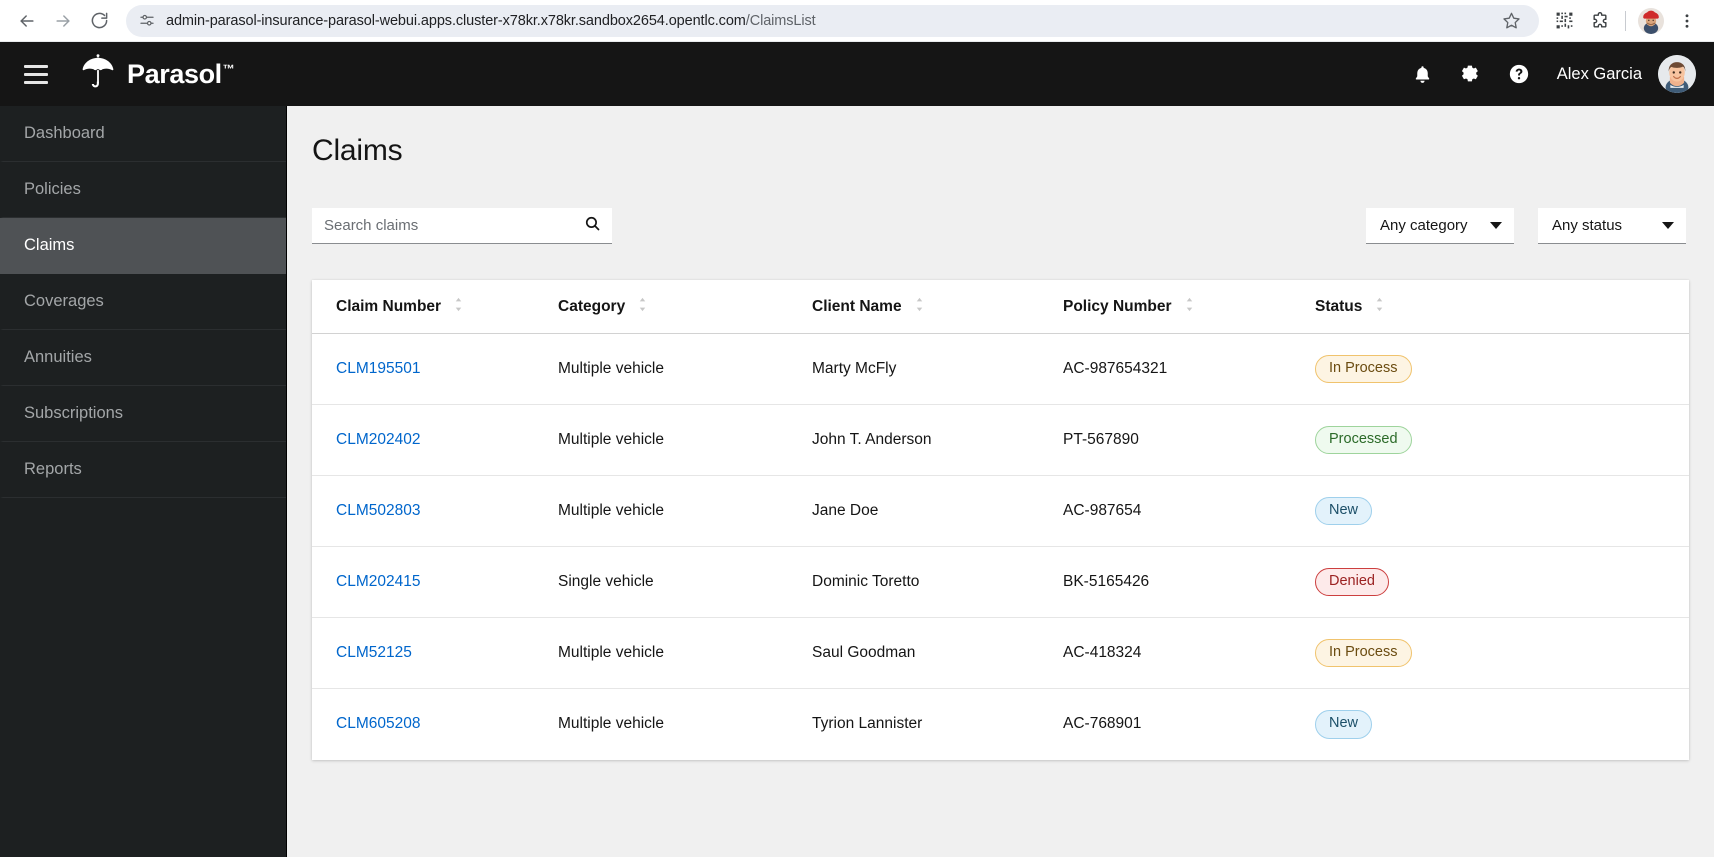 The width and height of the screenshot is (1714, 857). I want to click on claim-number-link: CLM605208, so click(378, 723).